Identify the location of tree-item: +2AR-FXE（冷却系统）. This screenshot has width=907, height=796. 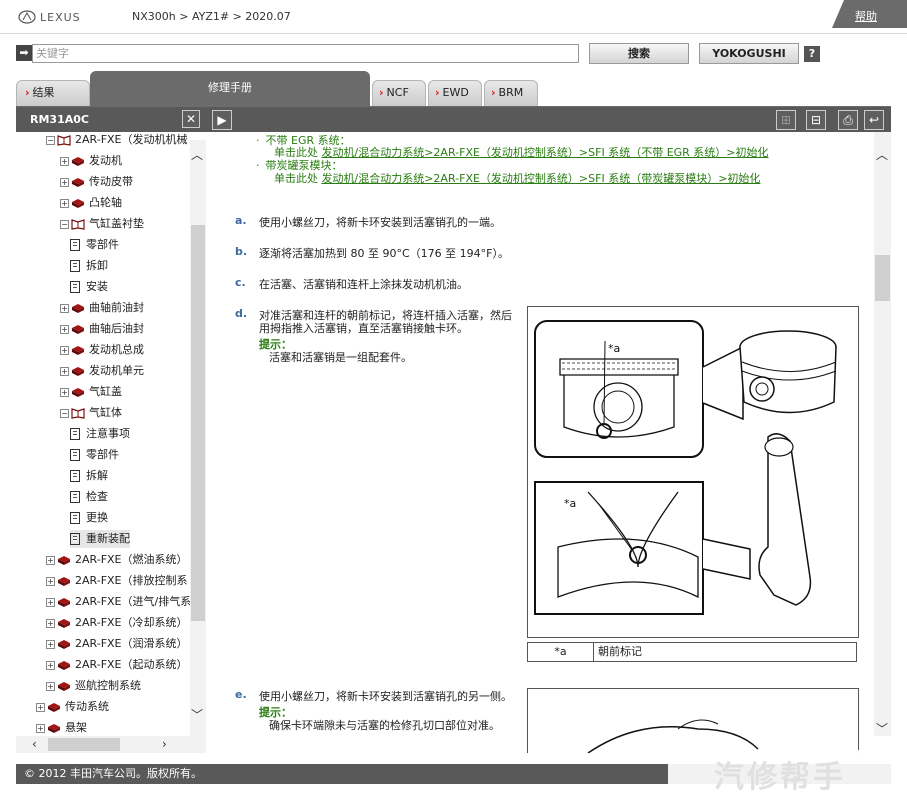
(117, 623).